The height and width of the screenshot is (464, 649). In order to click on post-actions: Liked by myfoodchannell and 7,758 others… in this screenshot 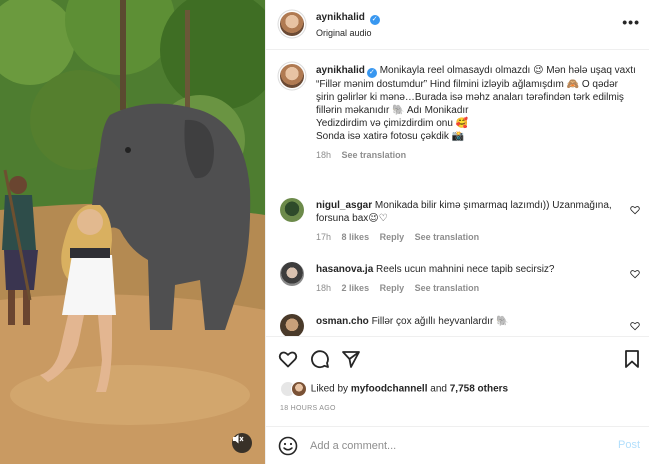, I will do `click(457, 381)`.